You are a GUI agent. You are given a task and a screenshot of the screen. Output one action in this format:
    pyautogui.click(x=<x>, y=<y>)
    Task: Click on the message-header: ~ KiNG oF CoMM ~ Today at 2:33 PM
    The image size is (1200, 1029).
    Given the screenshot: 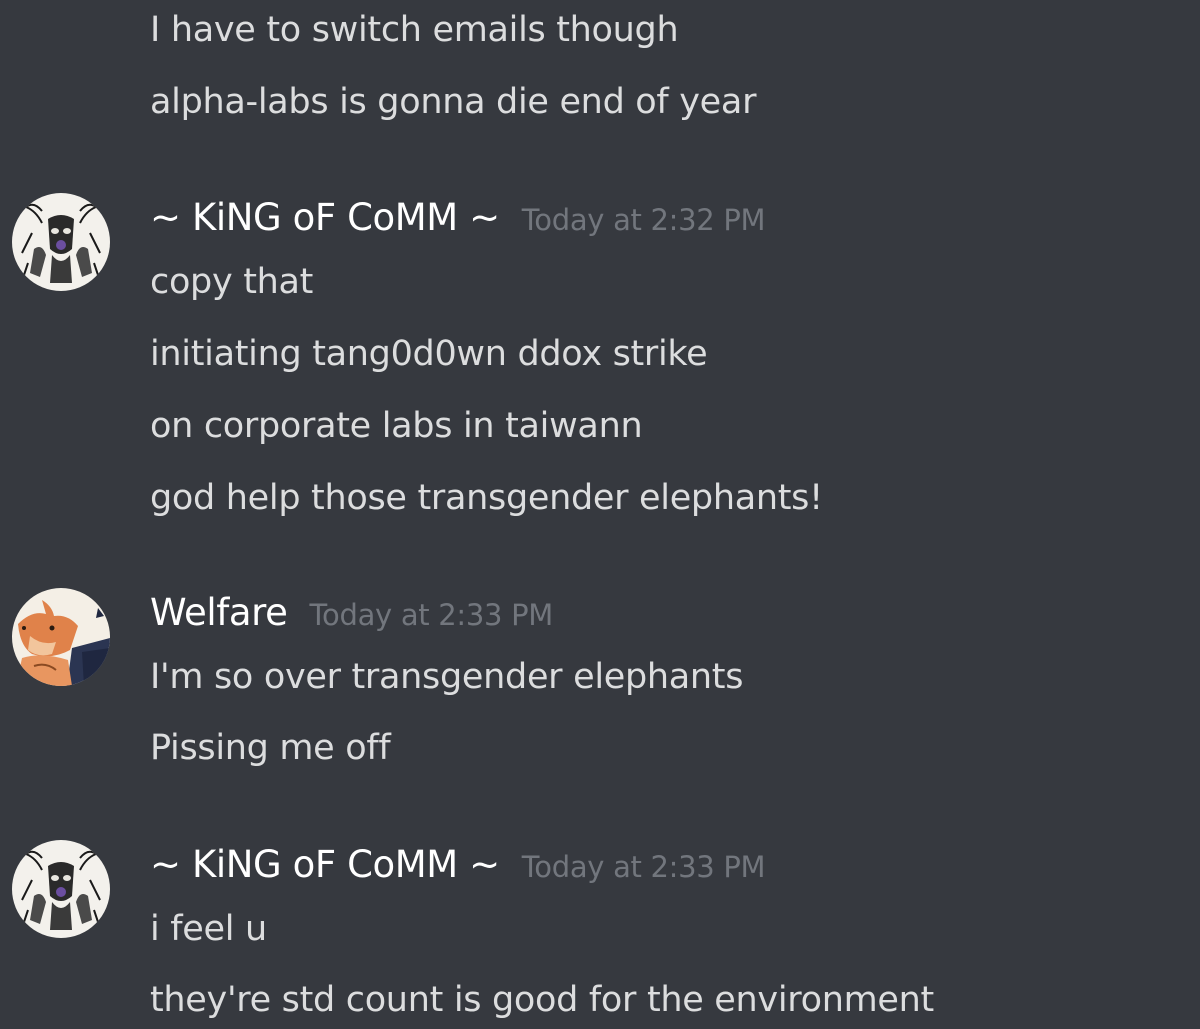 What is the action you would take?
    pyautogui.click(x=458, y=866)
    